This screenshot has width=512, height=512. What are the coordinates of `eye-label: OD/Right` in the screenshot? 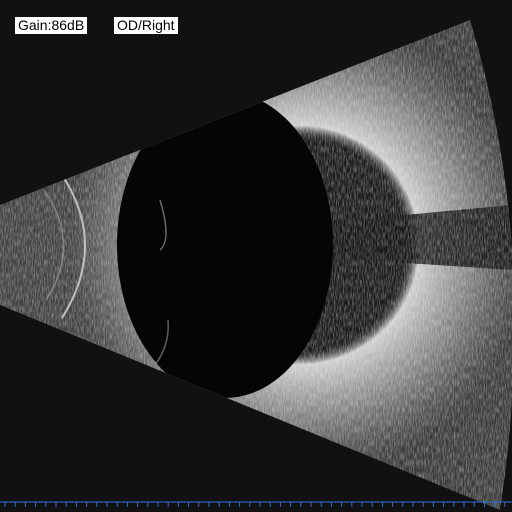 It's located at (146, 25).